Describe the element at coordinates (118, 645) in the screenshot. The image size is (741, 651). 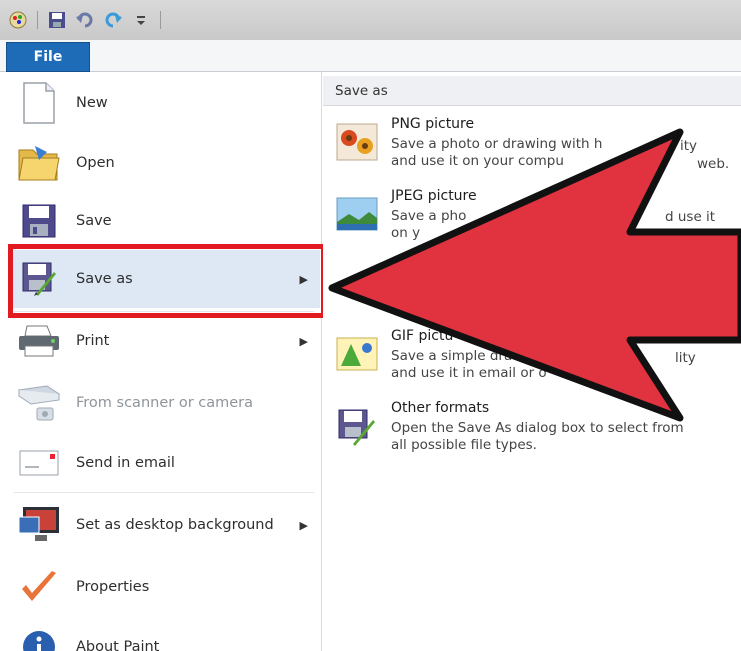
I see `menu-item-label: About Paint` at that location.